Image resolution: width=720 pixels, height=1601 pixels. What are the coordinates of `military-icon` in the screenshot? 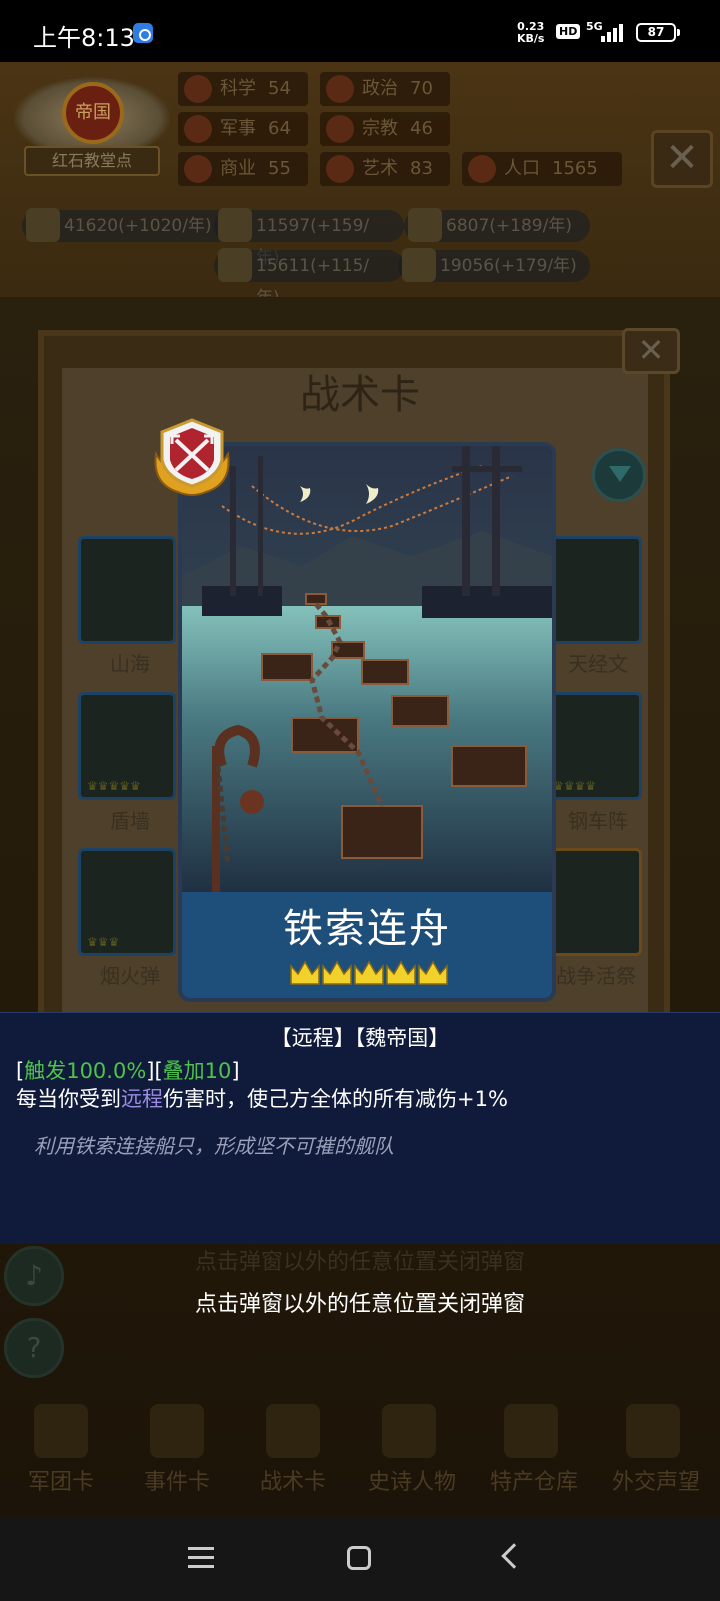 It's located at (198, 129).